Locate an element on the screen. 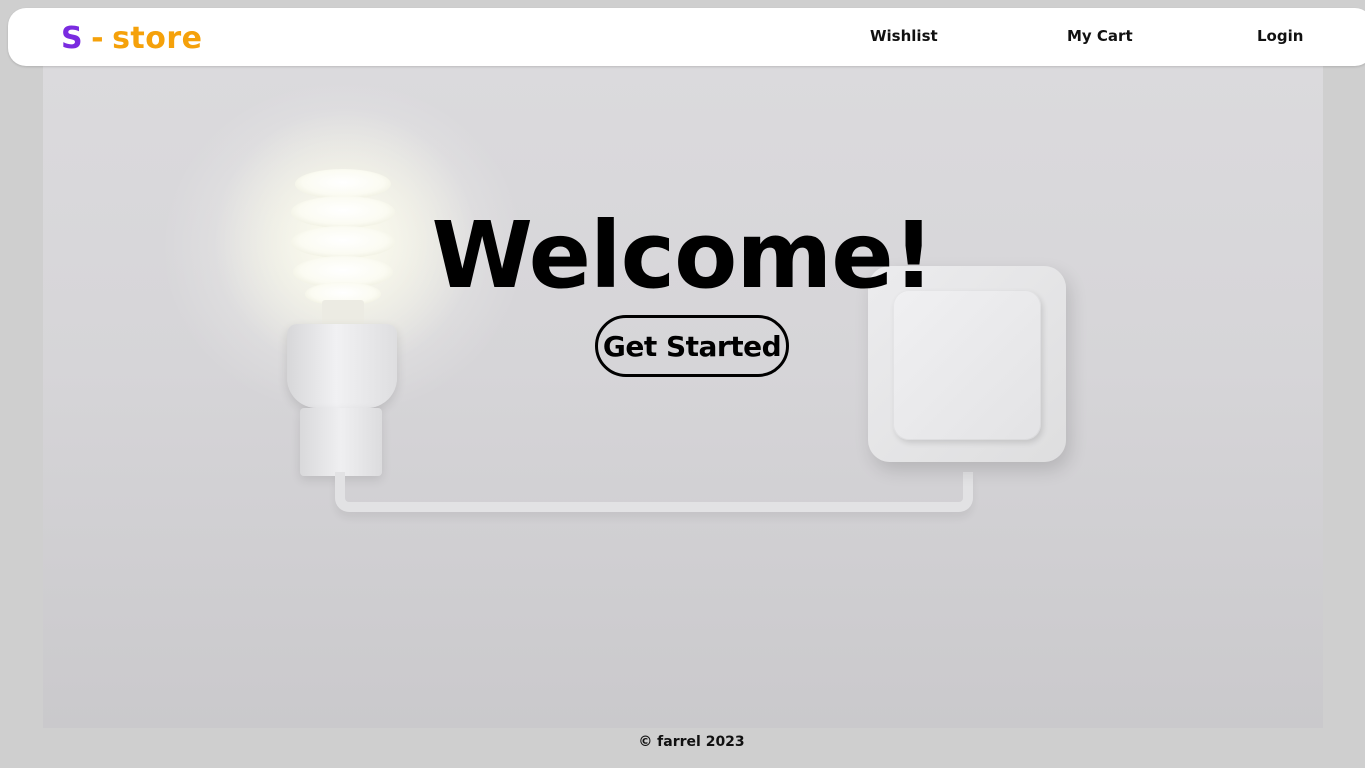 This screenshot has height=768, width=1365. bulb-socket is located at coordinates (341, 442).